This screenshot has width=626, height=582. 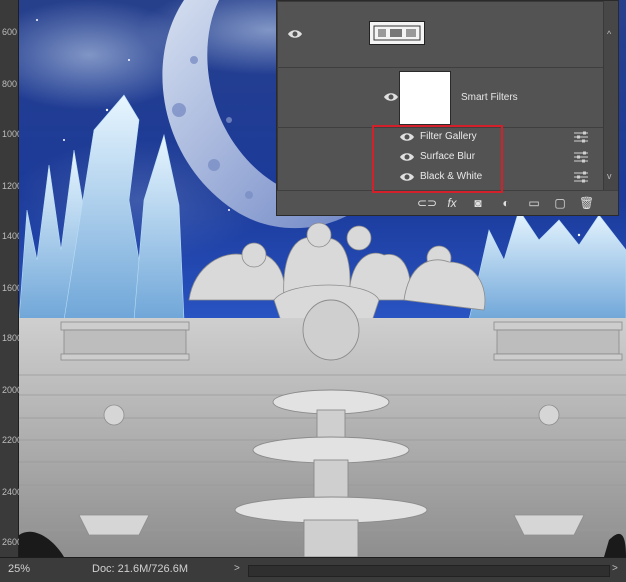 What do you see at coordinates (478, 203) in the screenshot?
I see `mask-icon: ◙` at bounding box center [478, 203].